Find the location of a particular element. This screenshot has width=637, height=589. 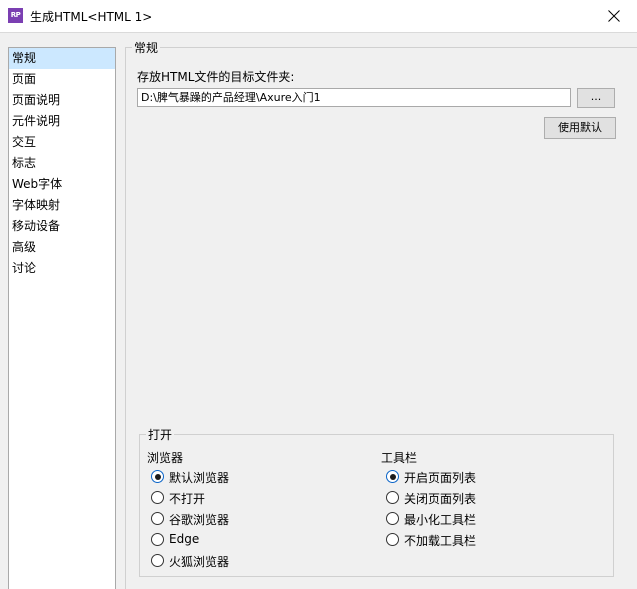

window-title: 生成HTML<HTML 1> is located at coordinates (91, 17).